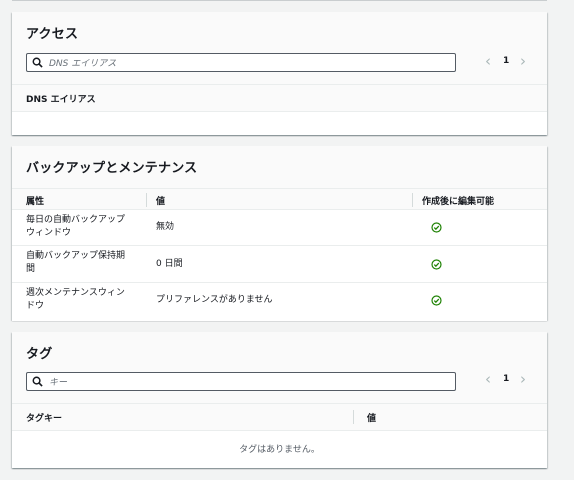  Describe the element at coordinates (279, 301) in the screenshot. I see `table-row: 週次メンテナンスウィン ドウ プリファレンスがありません` at that location.